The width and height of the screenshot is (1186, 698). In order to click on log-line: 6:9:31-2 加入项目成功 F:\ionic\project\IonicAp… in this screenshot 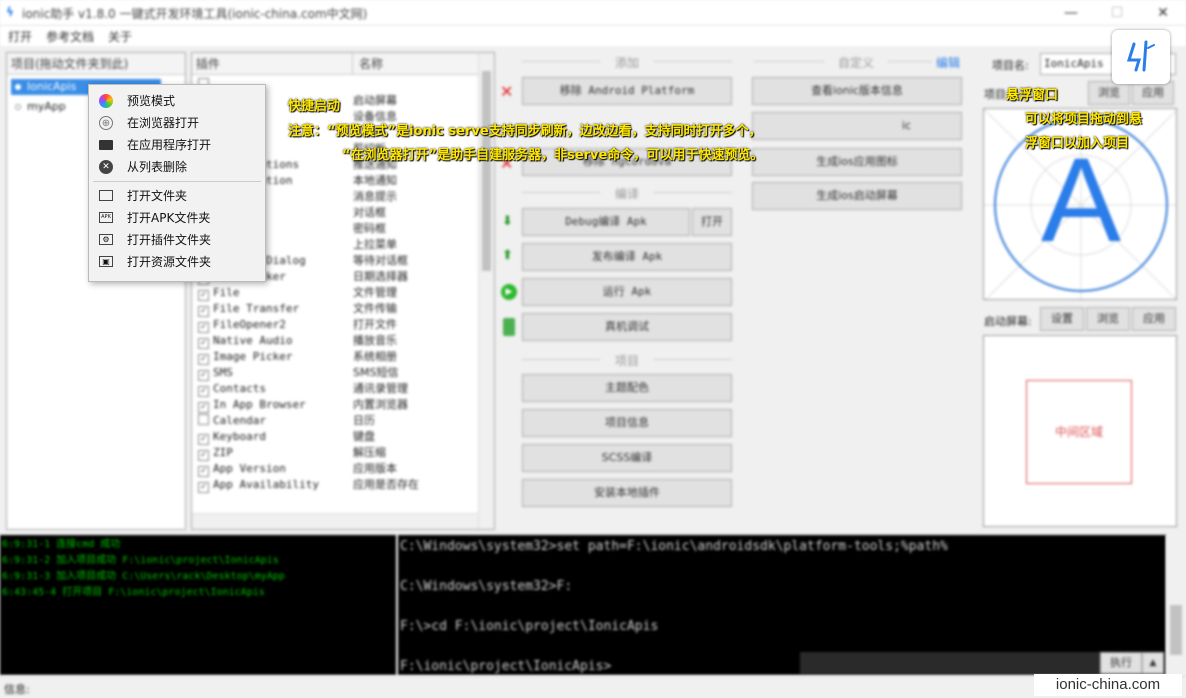, I will do `click(140, 560)`.